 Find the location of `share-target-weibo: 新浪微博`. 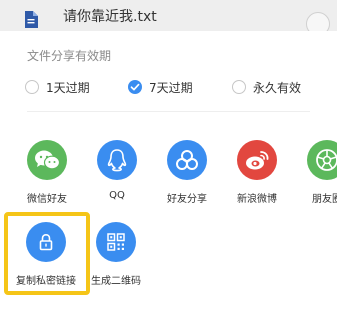

share-target-weibo: 新浪微博 is located at coordinates (257, 172).